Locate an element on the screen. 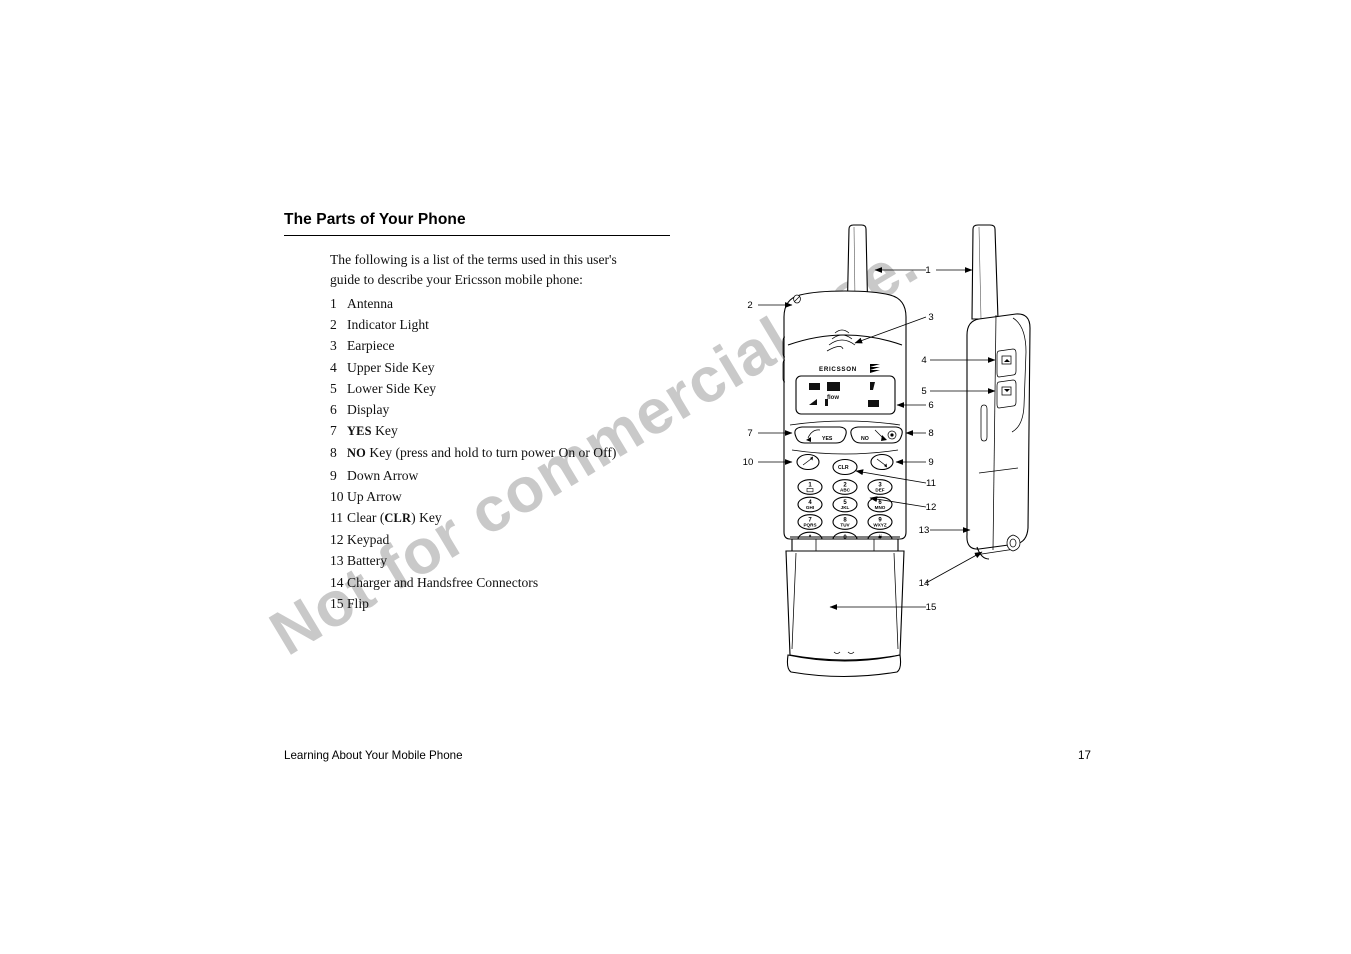 The width and height of the screenshot is (1351, 954). part-number: 11 is located at coordinates (337, 518).